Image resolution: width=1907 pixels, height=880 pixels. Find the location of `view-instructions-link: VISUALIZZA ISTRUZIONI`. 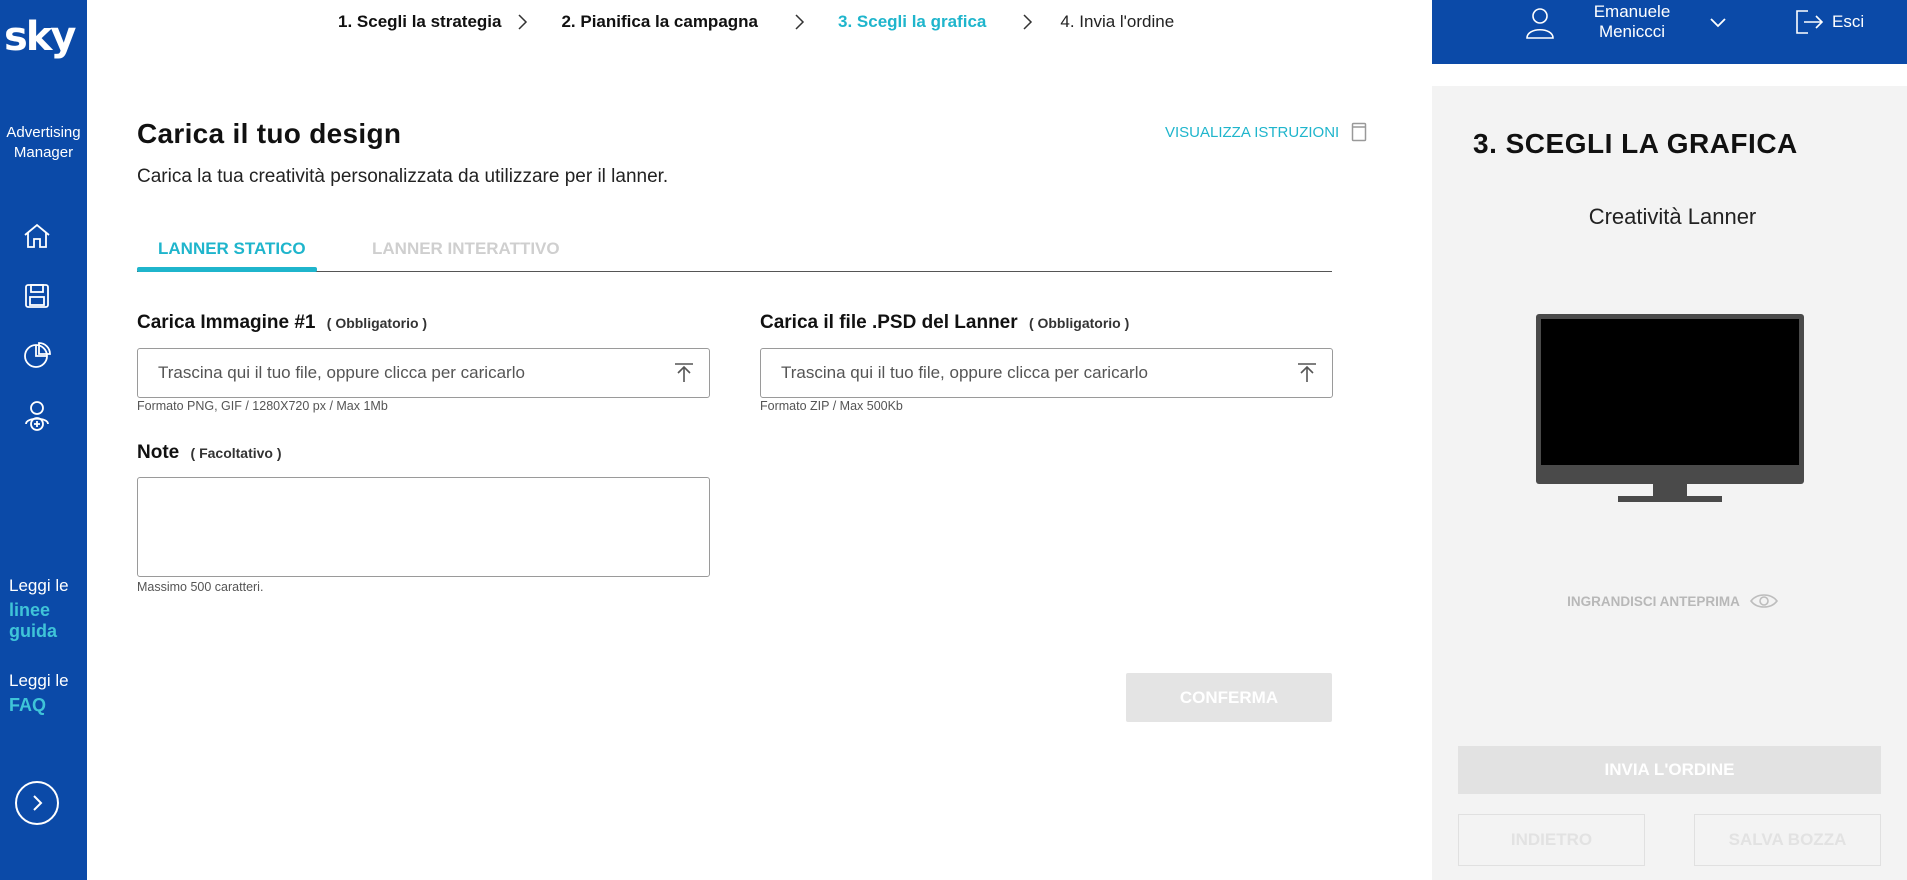

view-instructions-link: VISUALIZZA ISTRUZIONI is located at coordinates (1266, 132).